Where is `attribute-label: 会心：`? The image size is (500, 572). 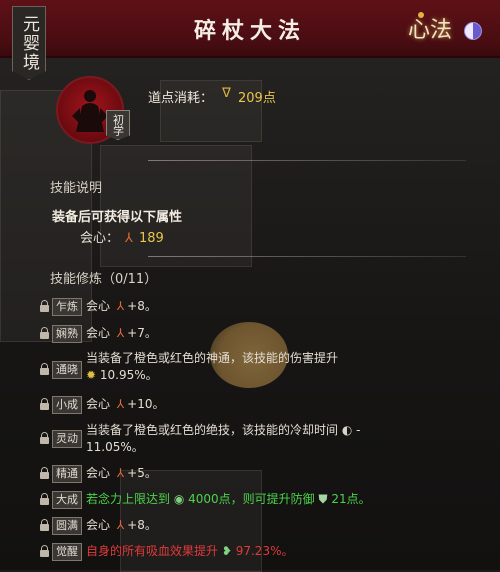 attribute-label: 会心： is located at coordinates (100, 238).